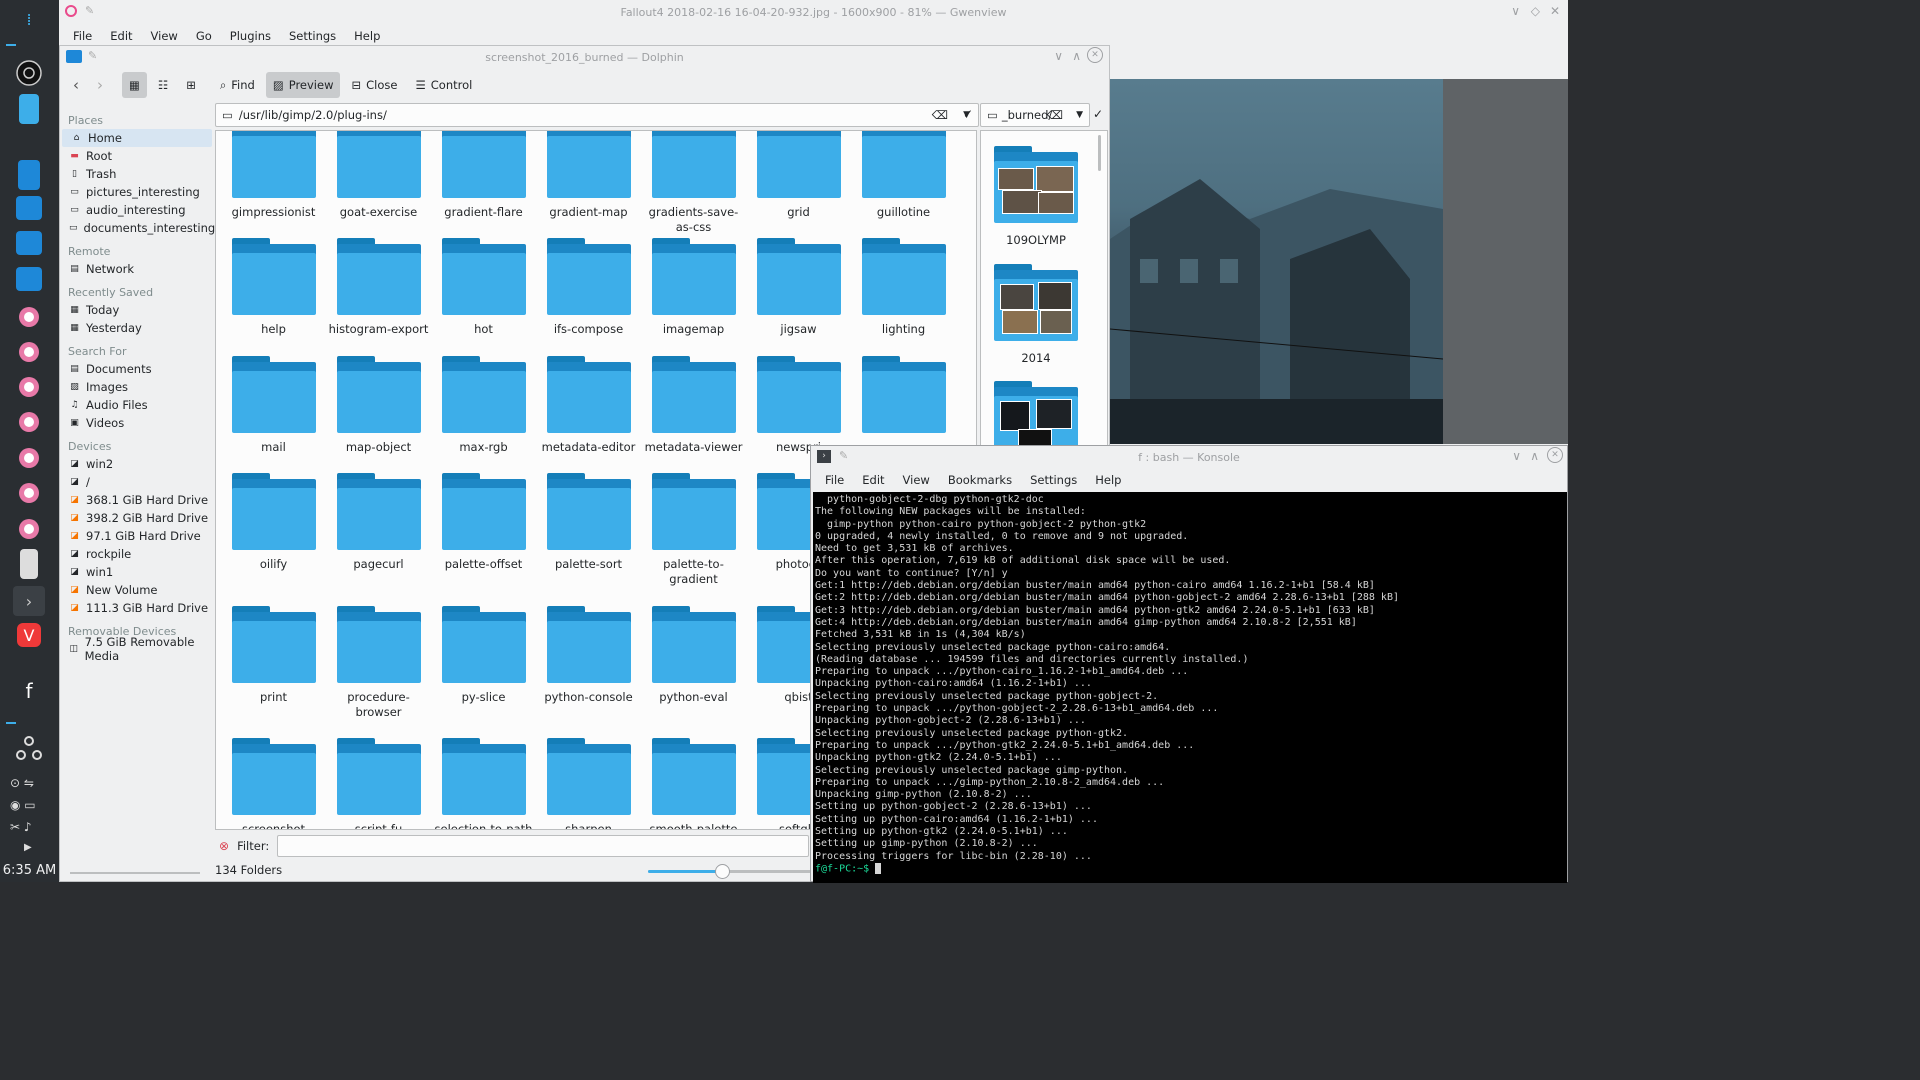 The width and height of the screenshot is (1920, 1080). What do you see at coordinates (378, 287) in the screenshot?
I see `folder-item: histogram-export` at bounding box center [378, 287].